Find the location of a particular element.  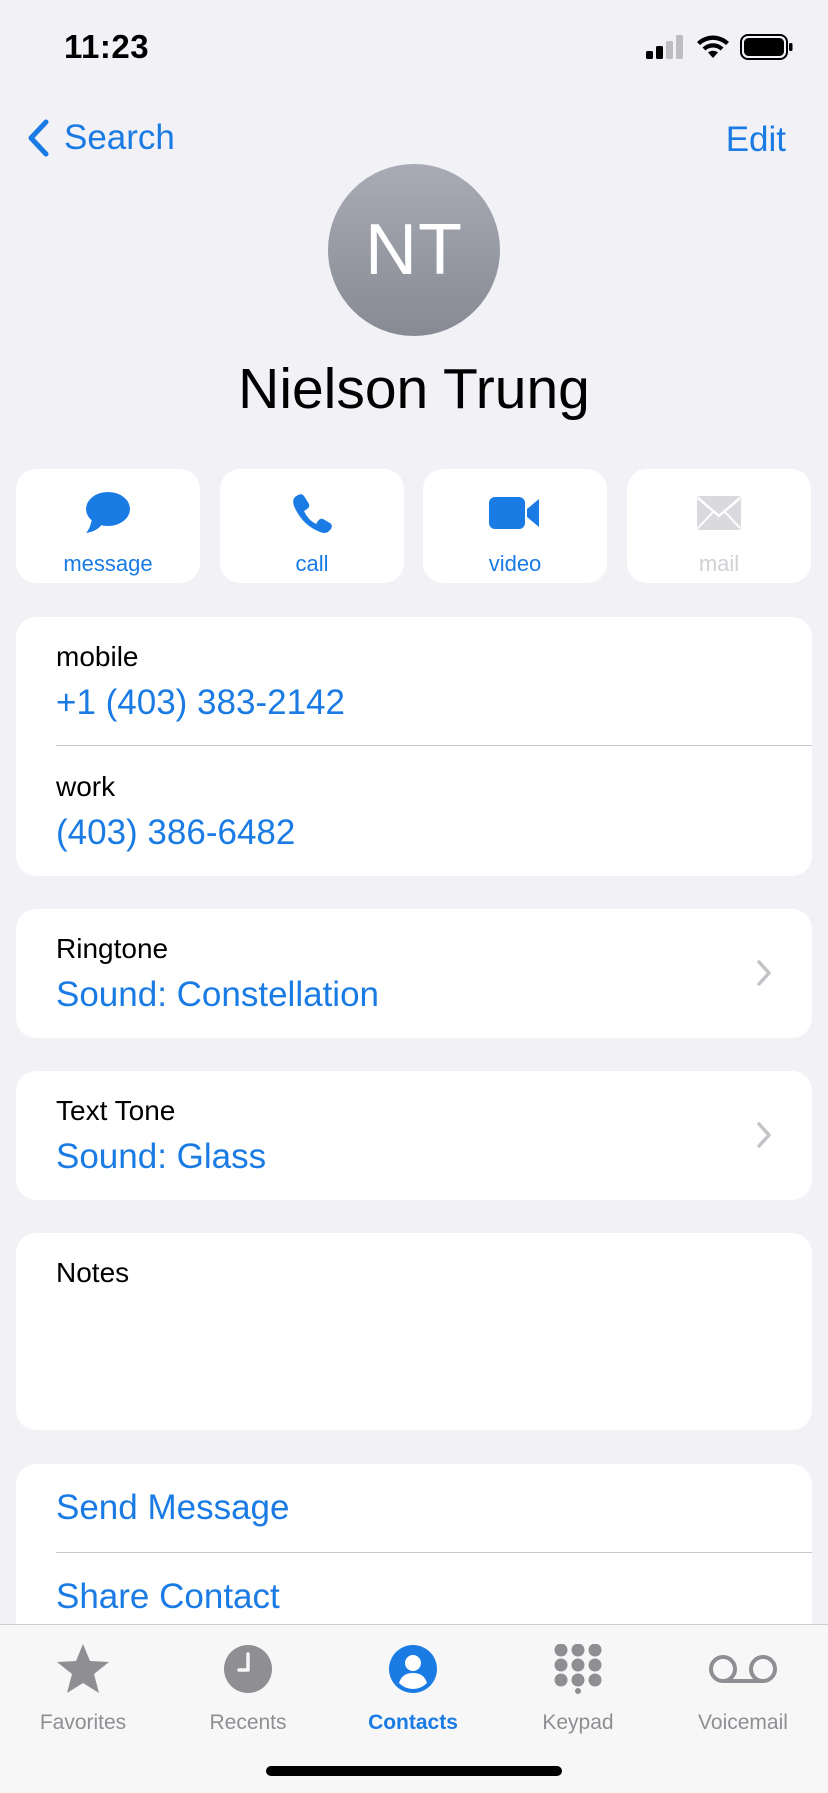

tab-voicemail-label: Voicemail is located at coordinates (743, 1722).